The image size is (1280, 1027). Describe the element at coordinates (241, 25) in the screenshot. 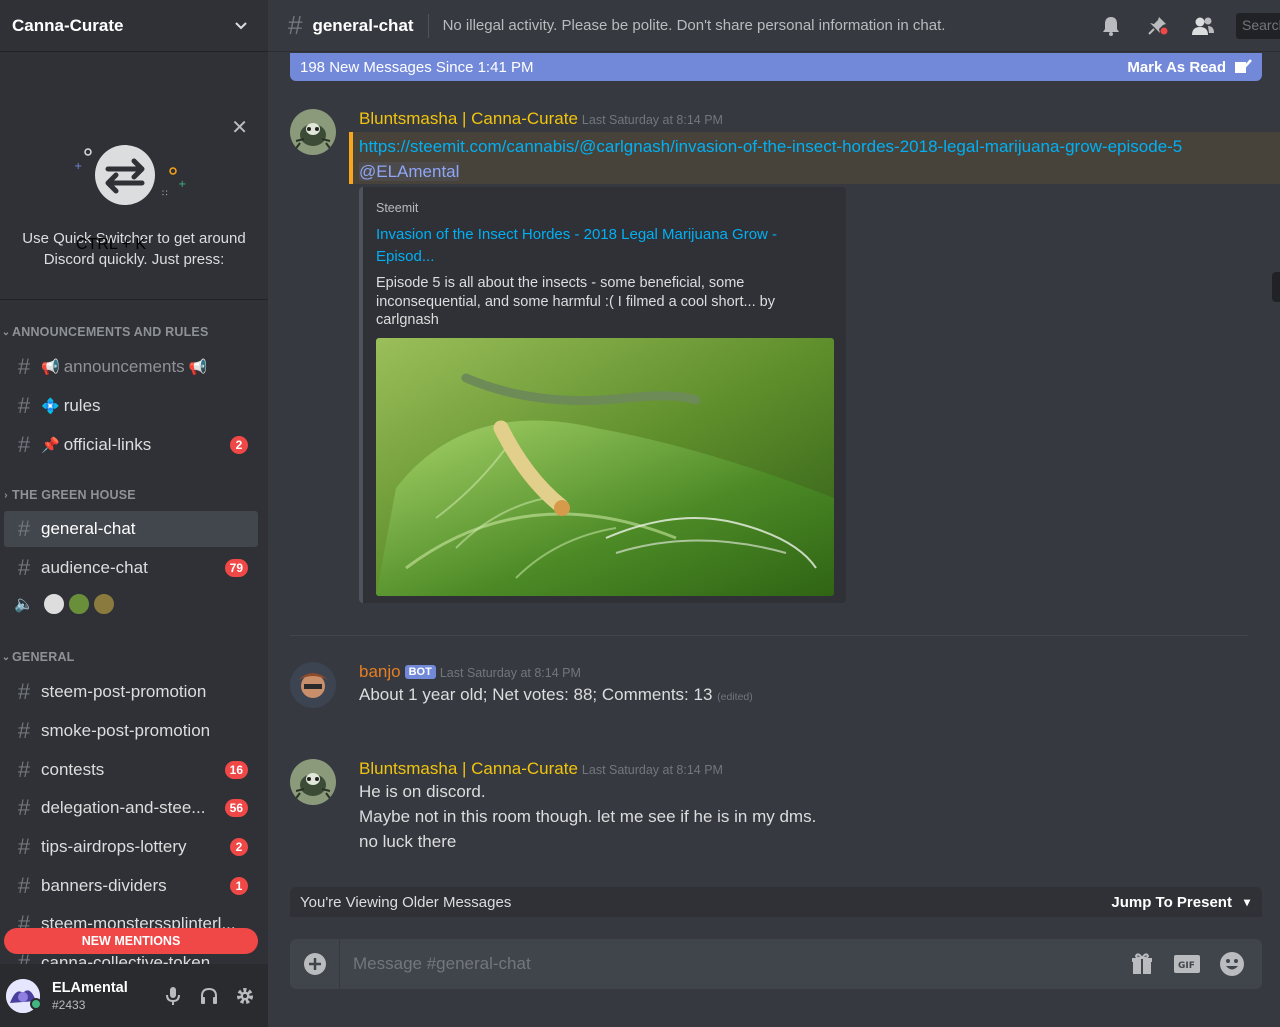

I see `chevron-down-icon` at that location.